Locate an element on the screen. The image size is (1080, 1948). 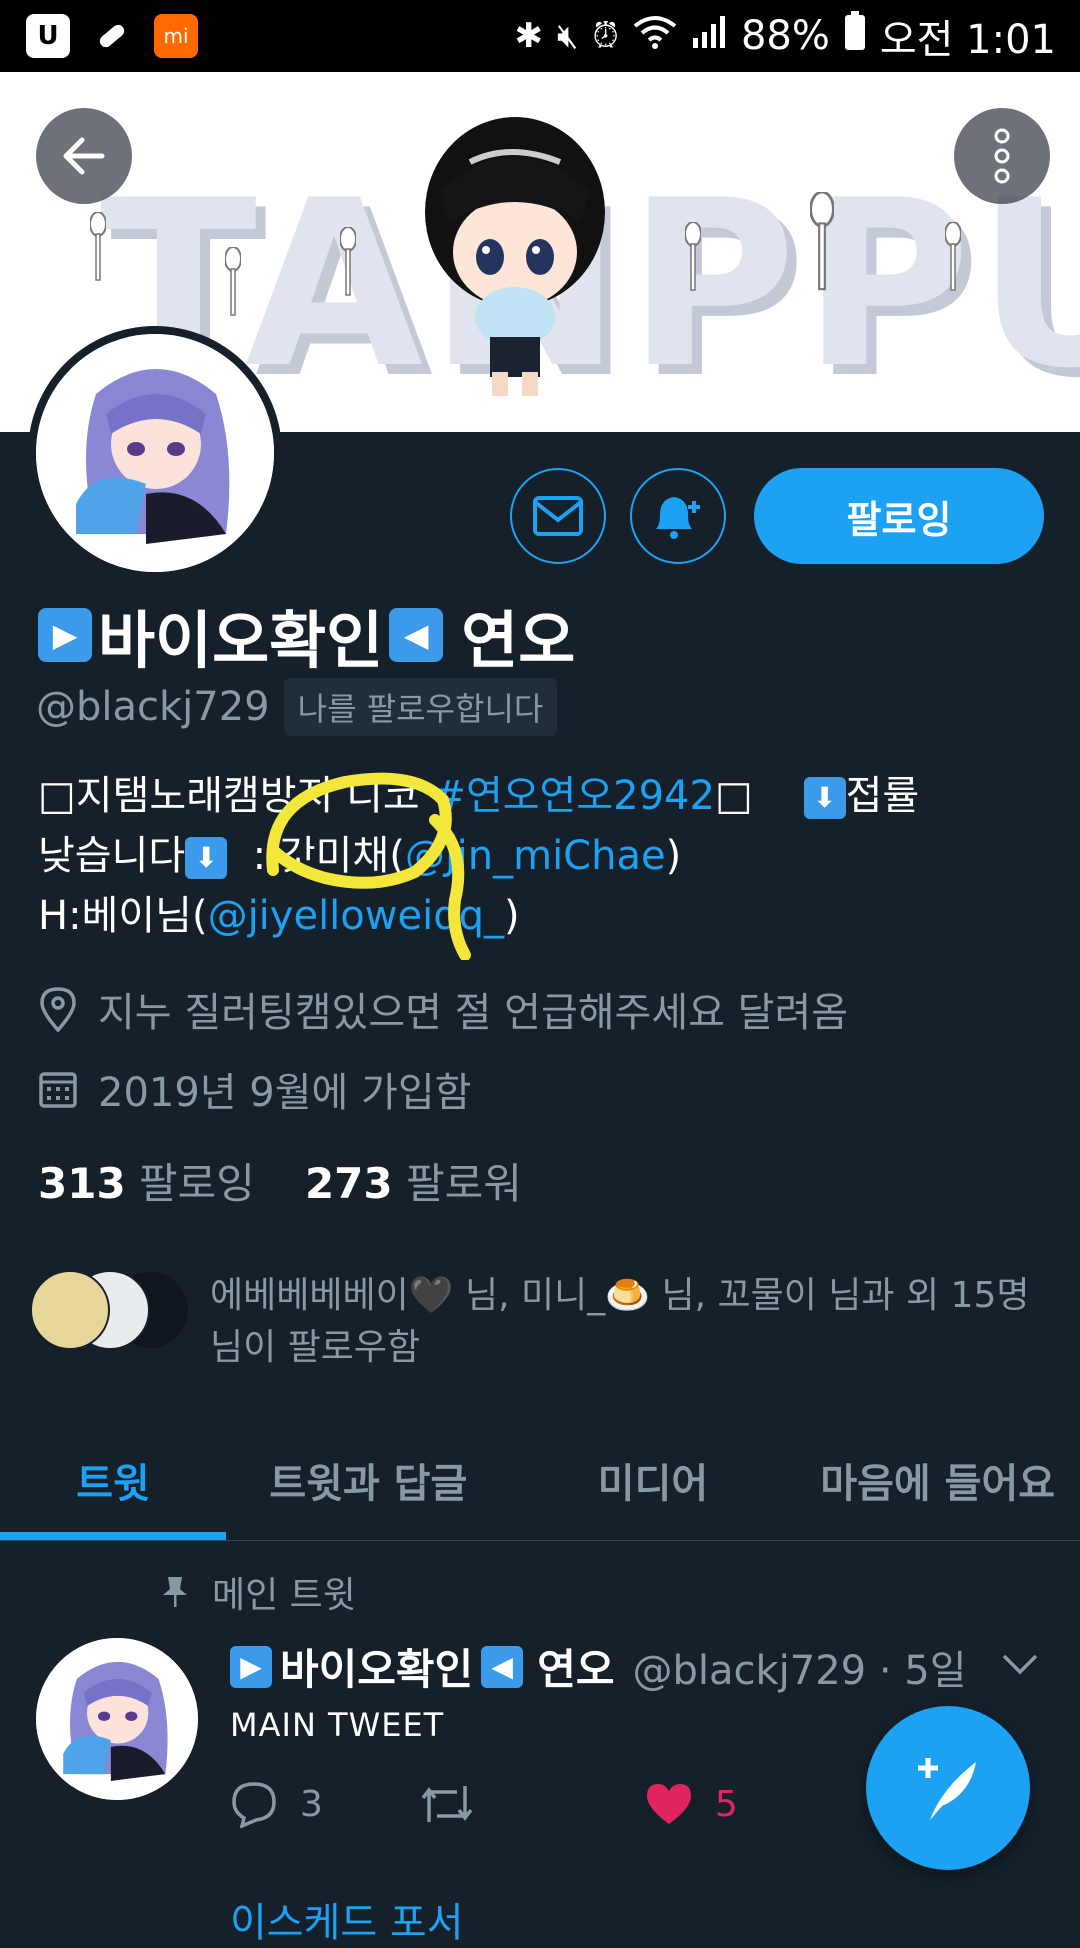
back-button is located at coordinates (84, 156).